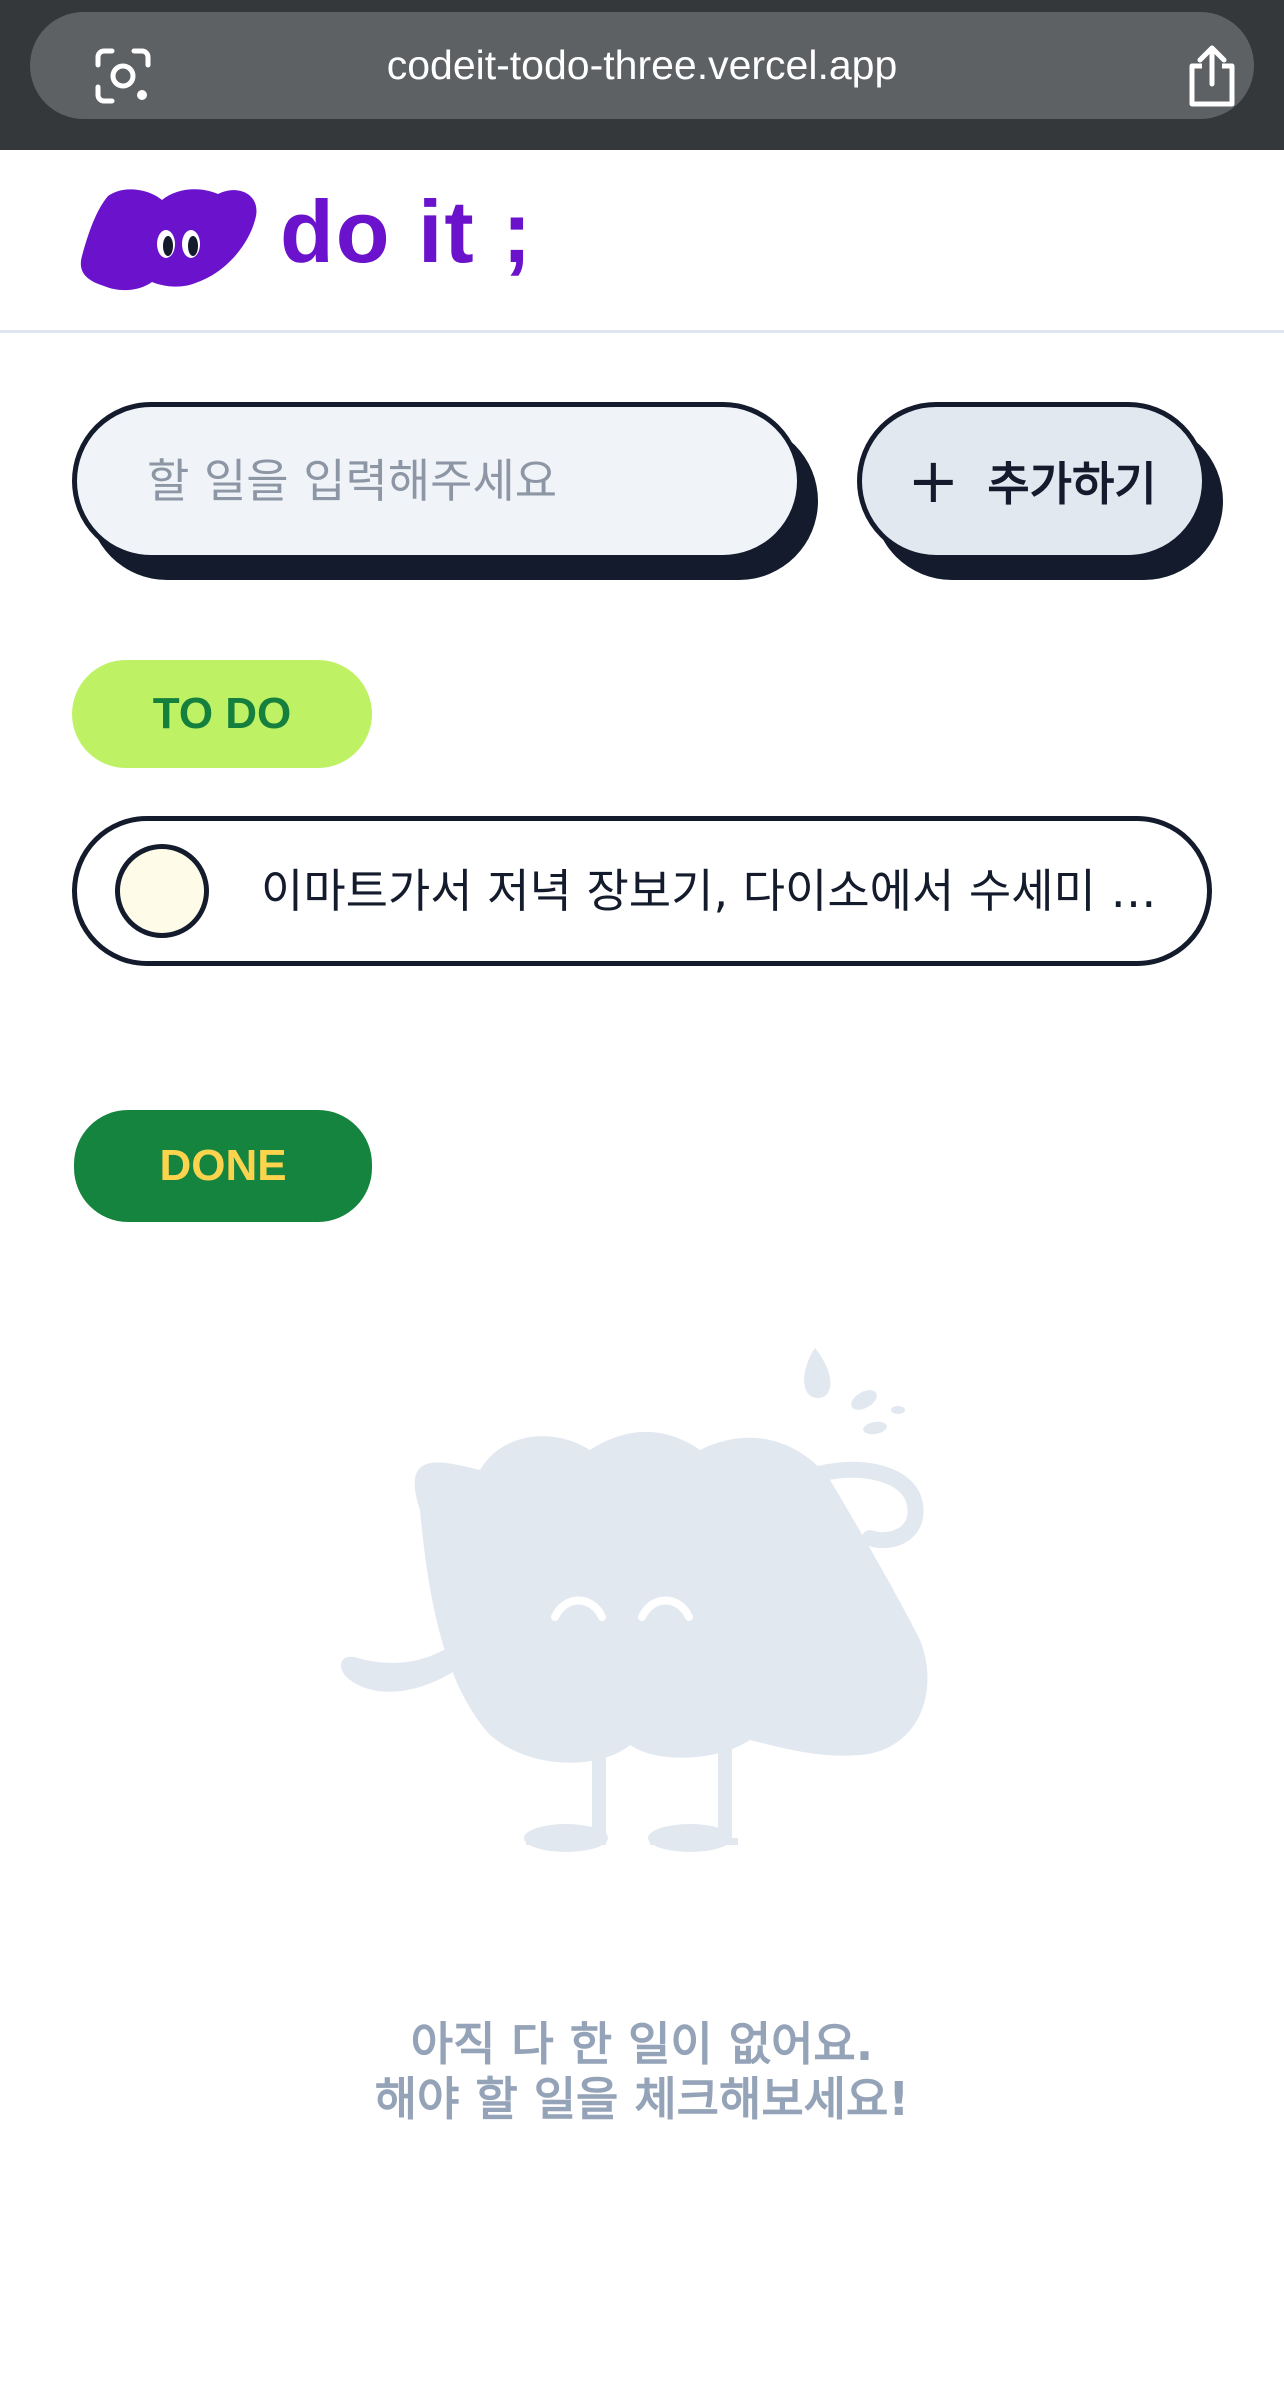  What do you see at coordinates (1072, 484) in the screenshot?
I see `add-button-label: 추가하기` at bounding box center [1072, 484].